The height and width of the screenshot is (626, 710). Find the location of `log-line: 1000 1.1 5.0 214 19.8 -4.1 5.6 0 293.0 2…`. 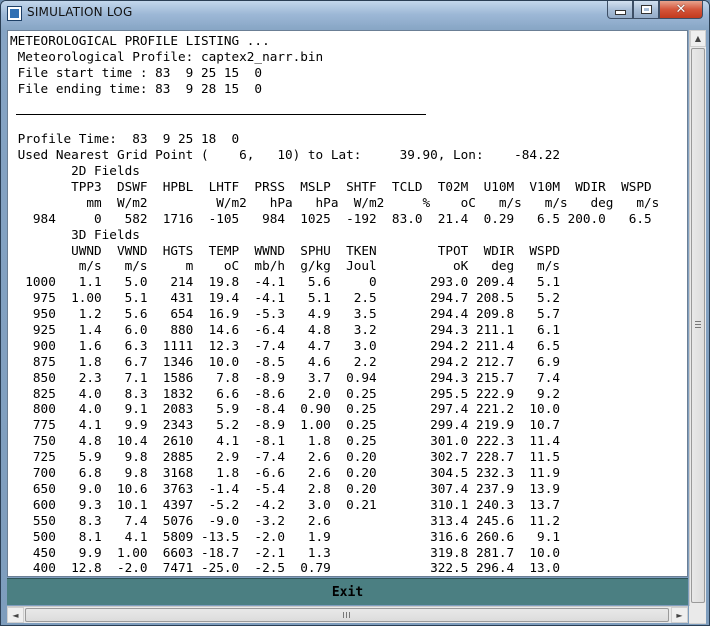

log-line: 1000 1.1 5.0 214 19.8 -4.1 5.6 0 293.0 2… is located at coordinates (285, 282).